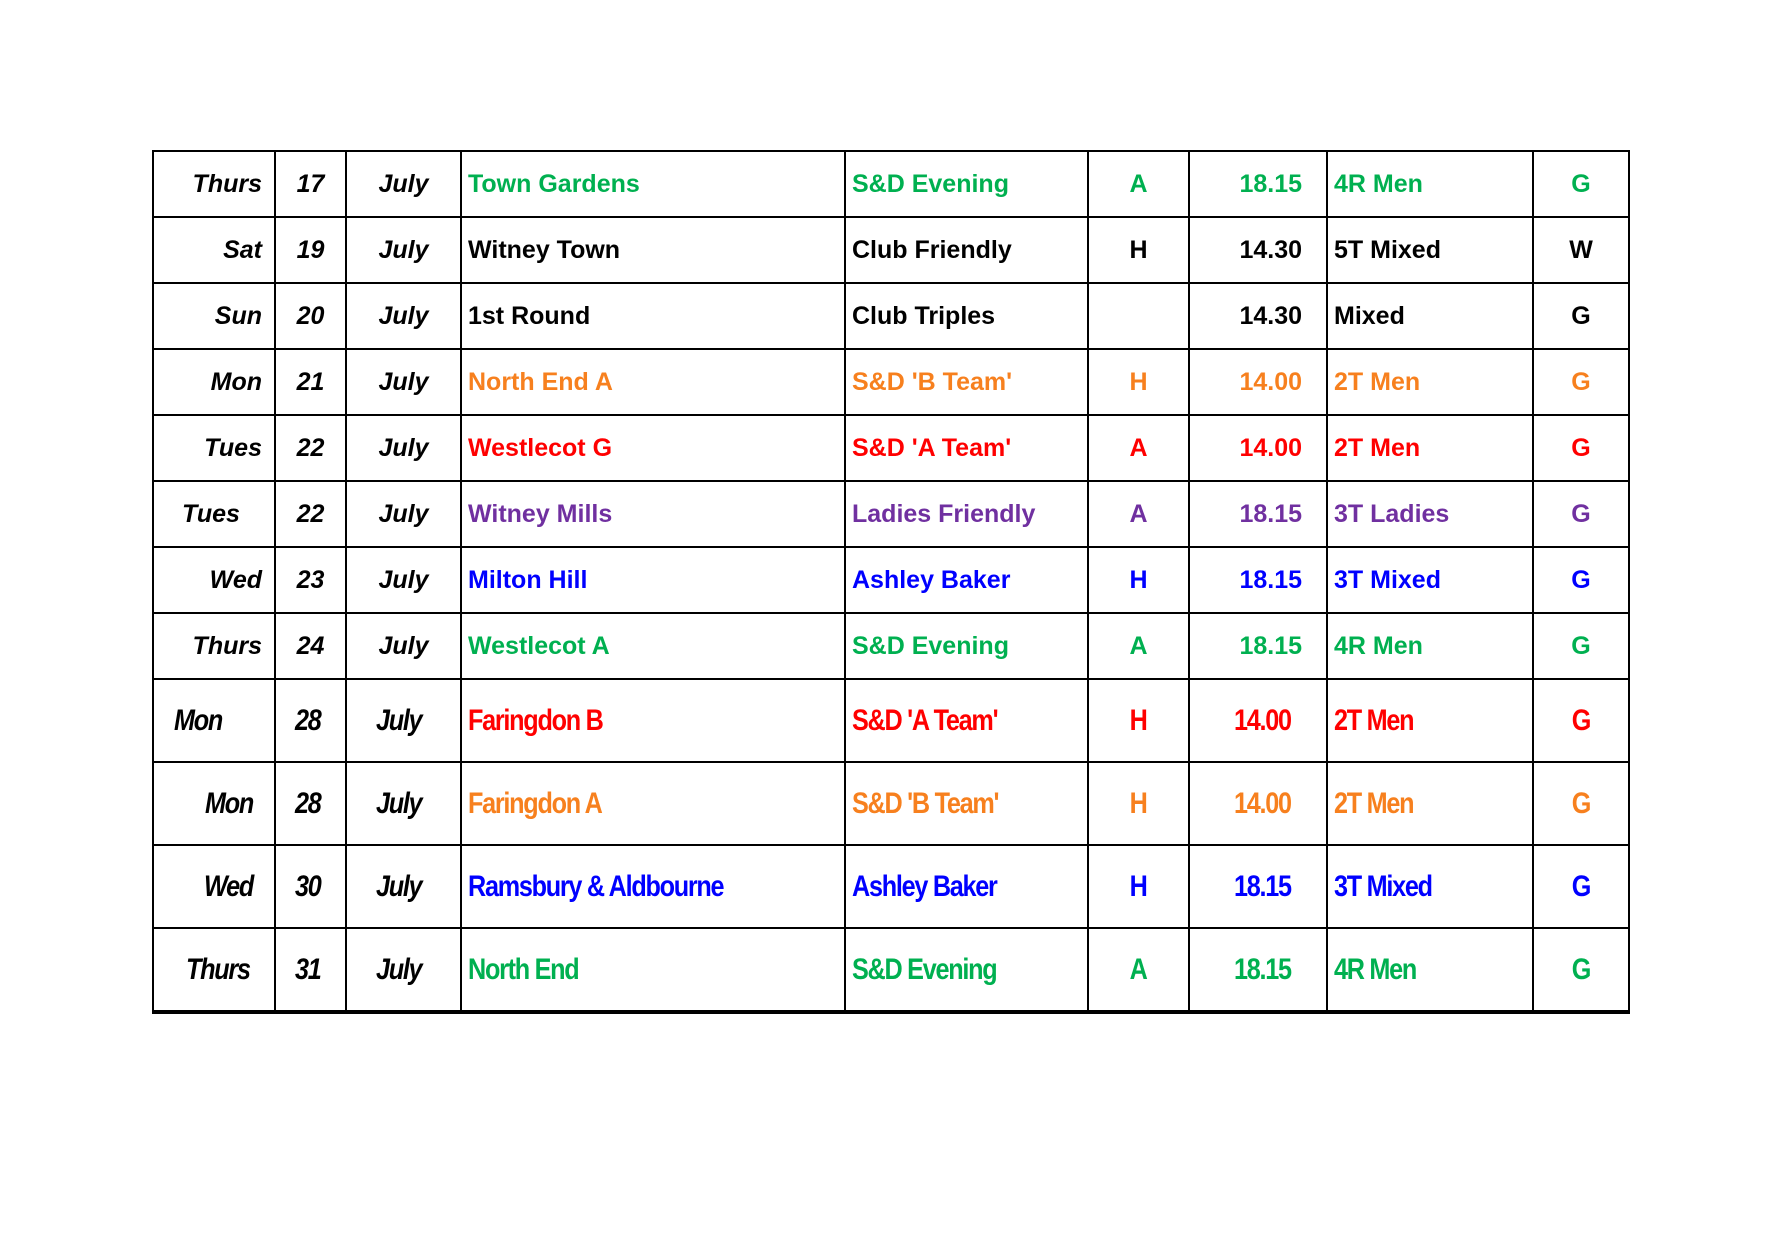 The width and height of the screenshot is (1772, 1240). What do you see at coordinates (966, 580) in the screenshot?
I see `competition-cell: Ashley Baker` at bounding box center [966, 580].